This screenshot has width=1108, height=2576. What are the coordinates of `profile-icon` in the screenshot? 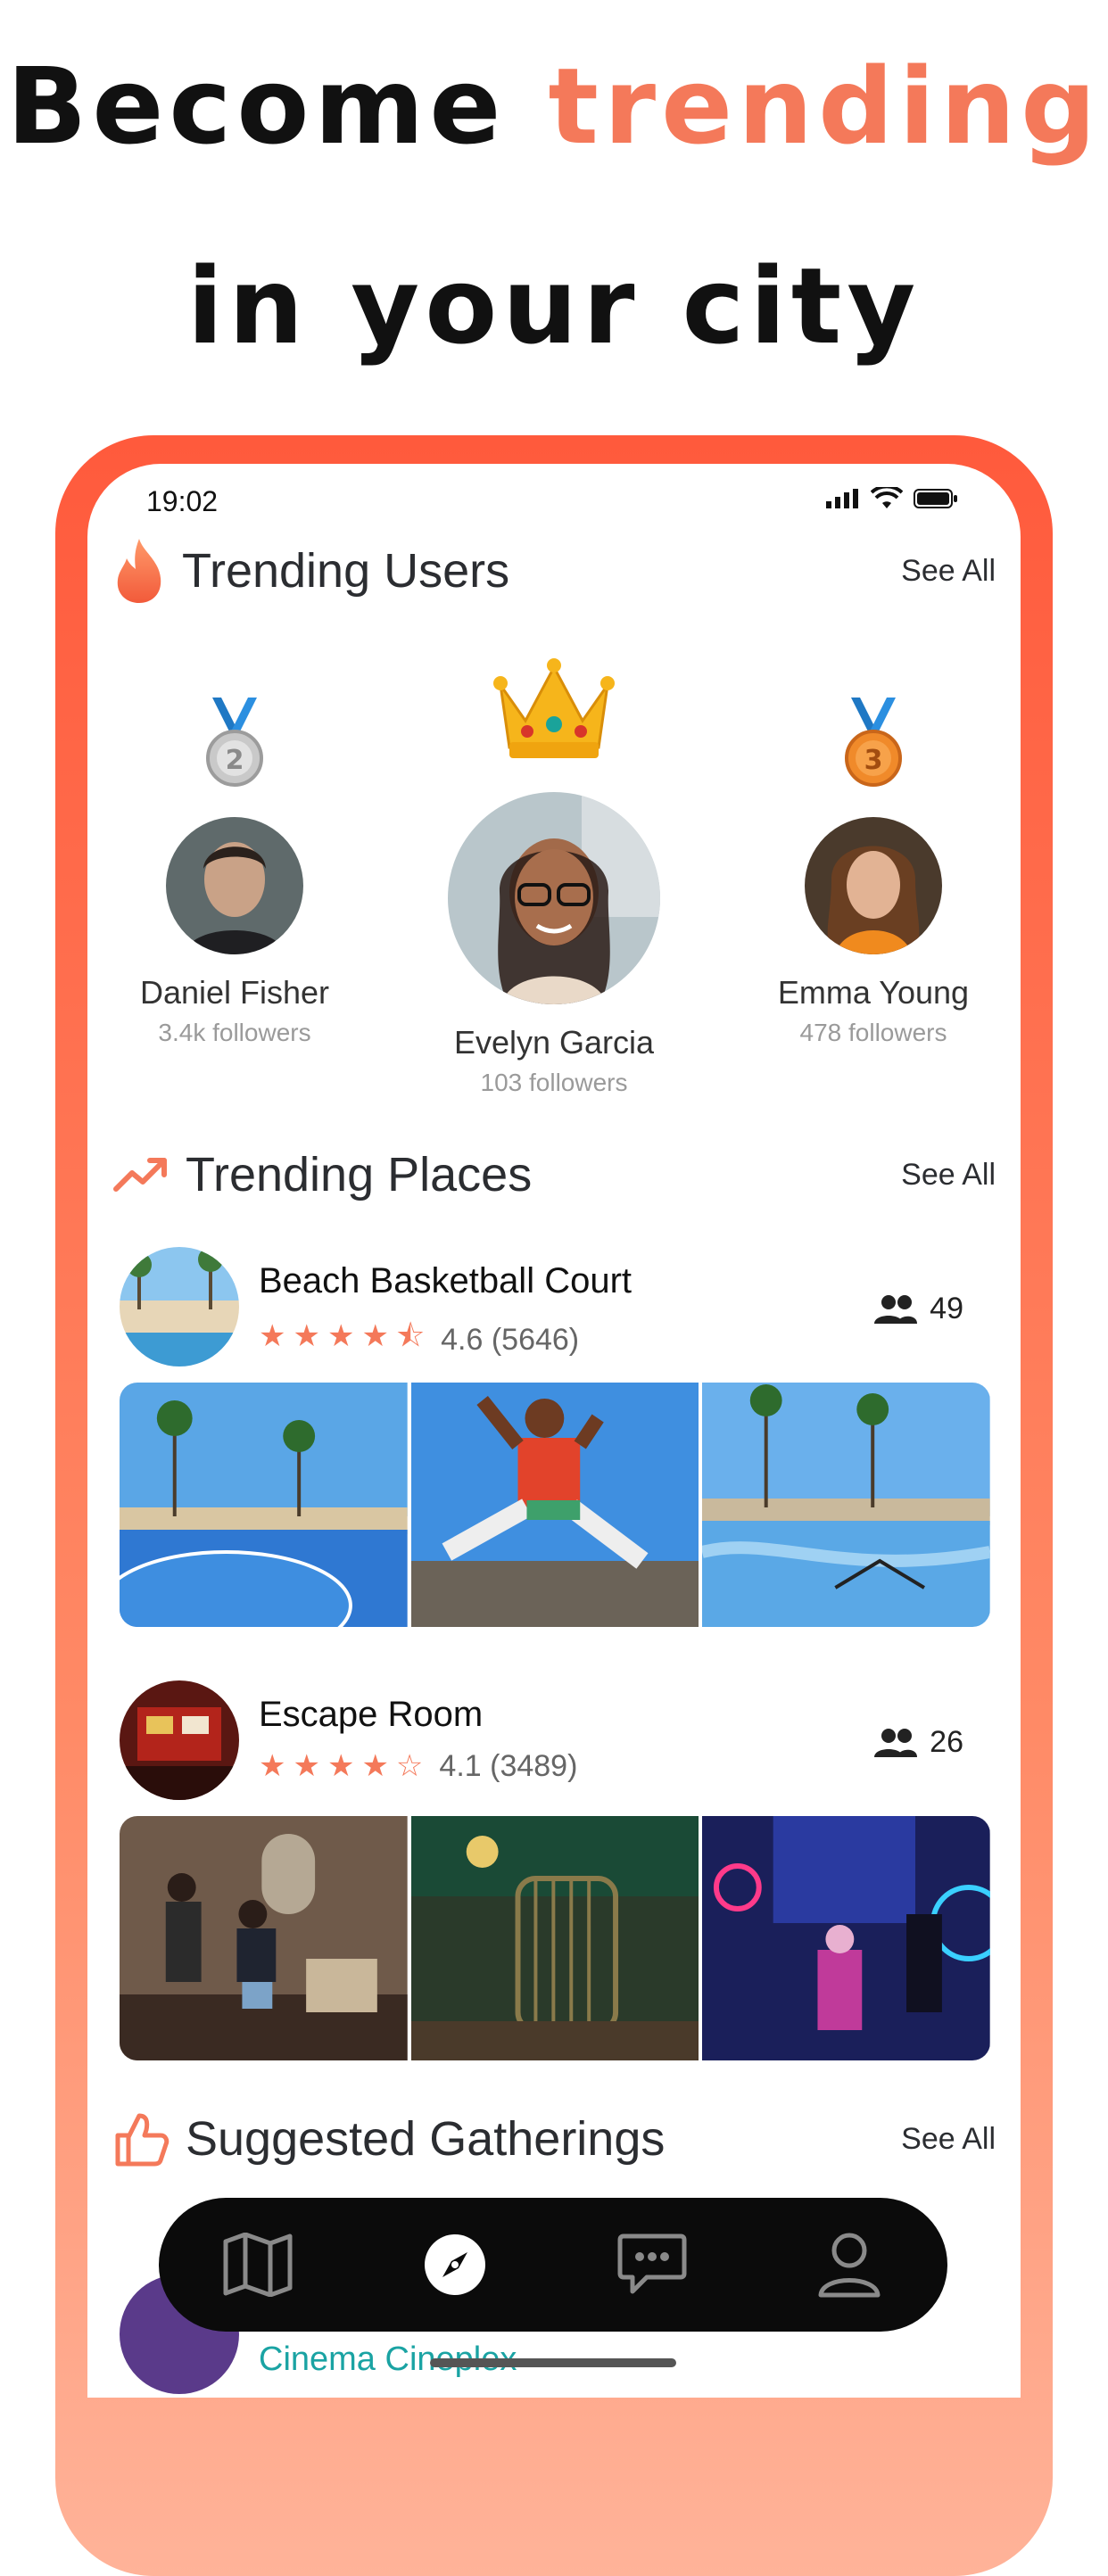 It's located at (849, 2266).